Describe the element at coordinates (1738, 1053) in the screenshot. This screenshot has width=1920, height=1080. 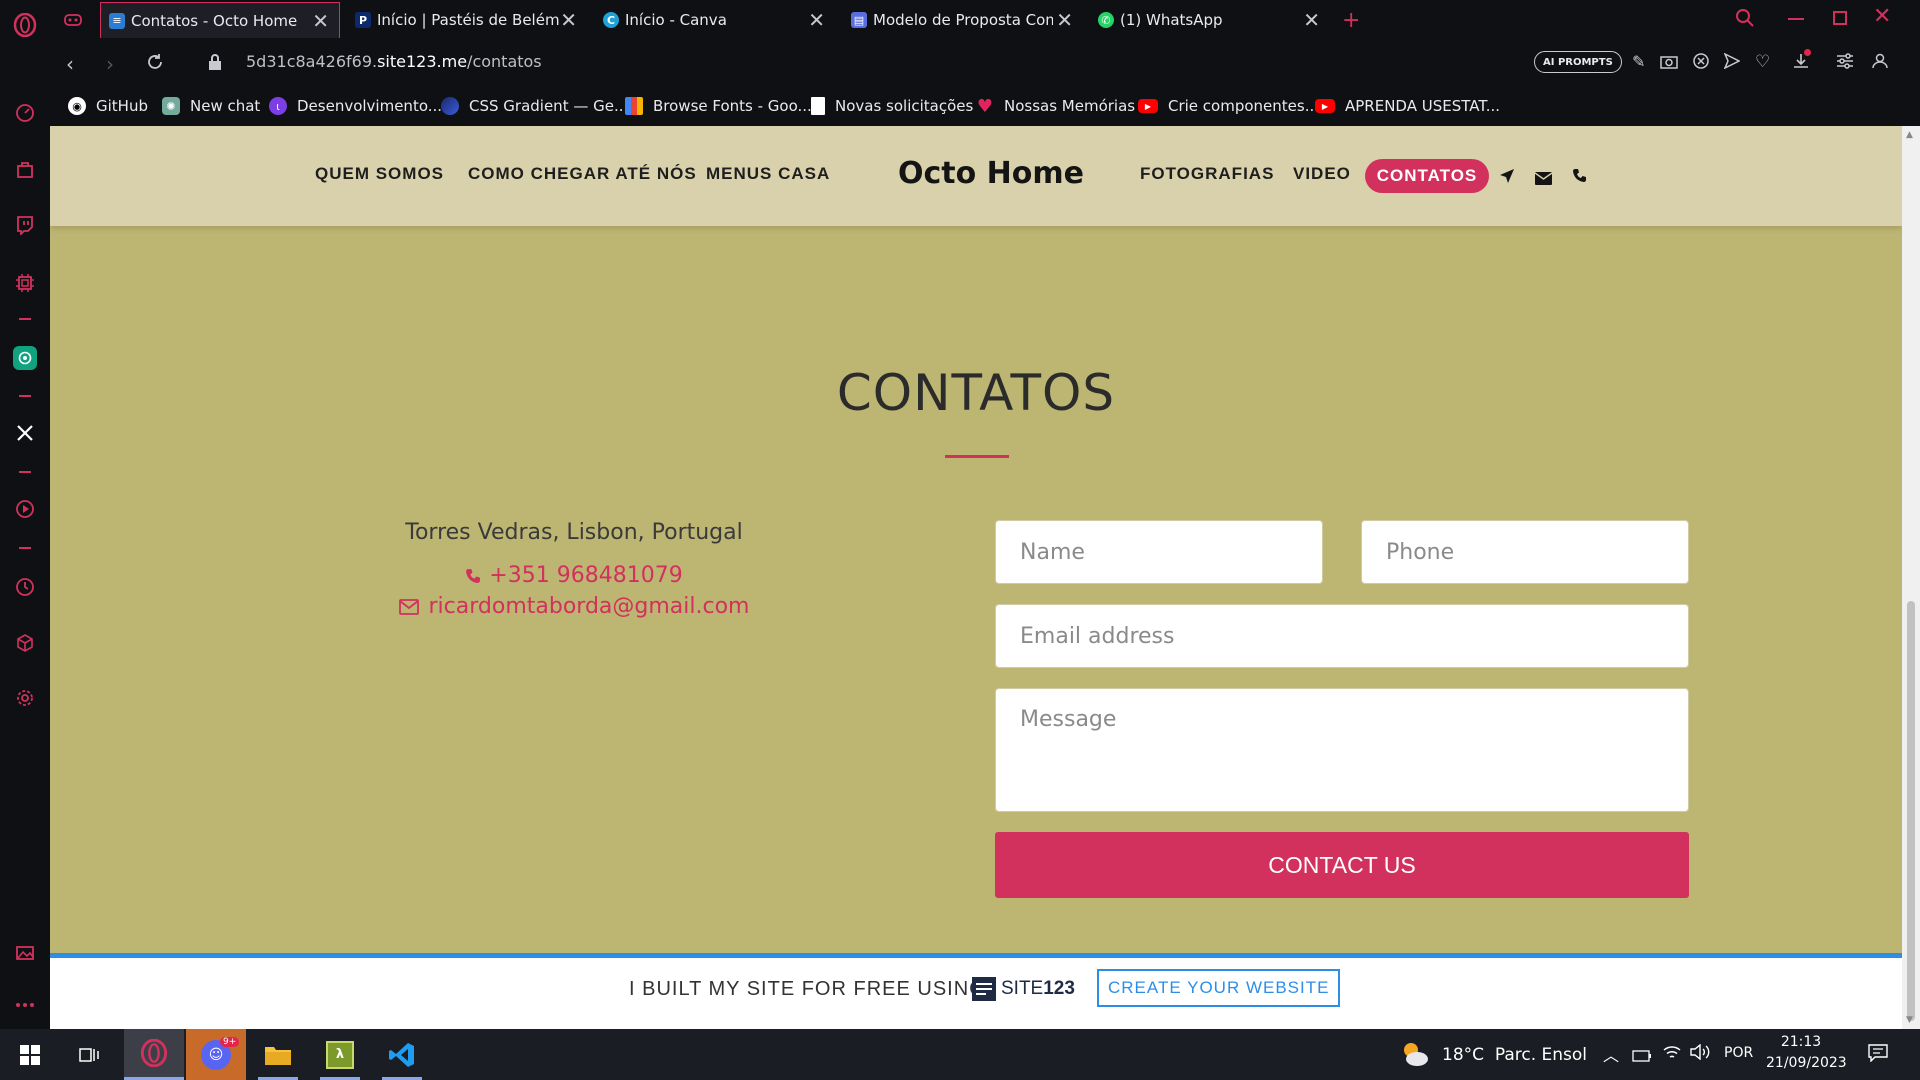
I see `language-indicator: POR` at that location.